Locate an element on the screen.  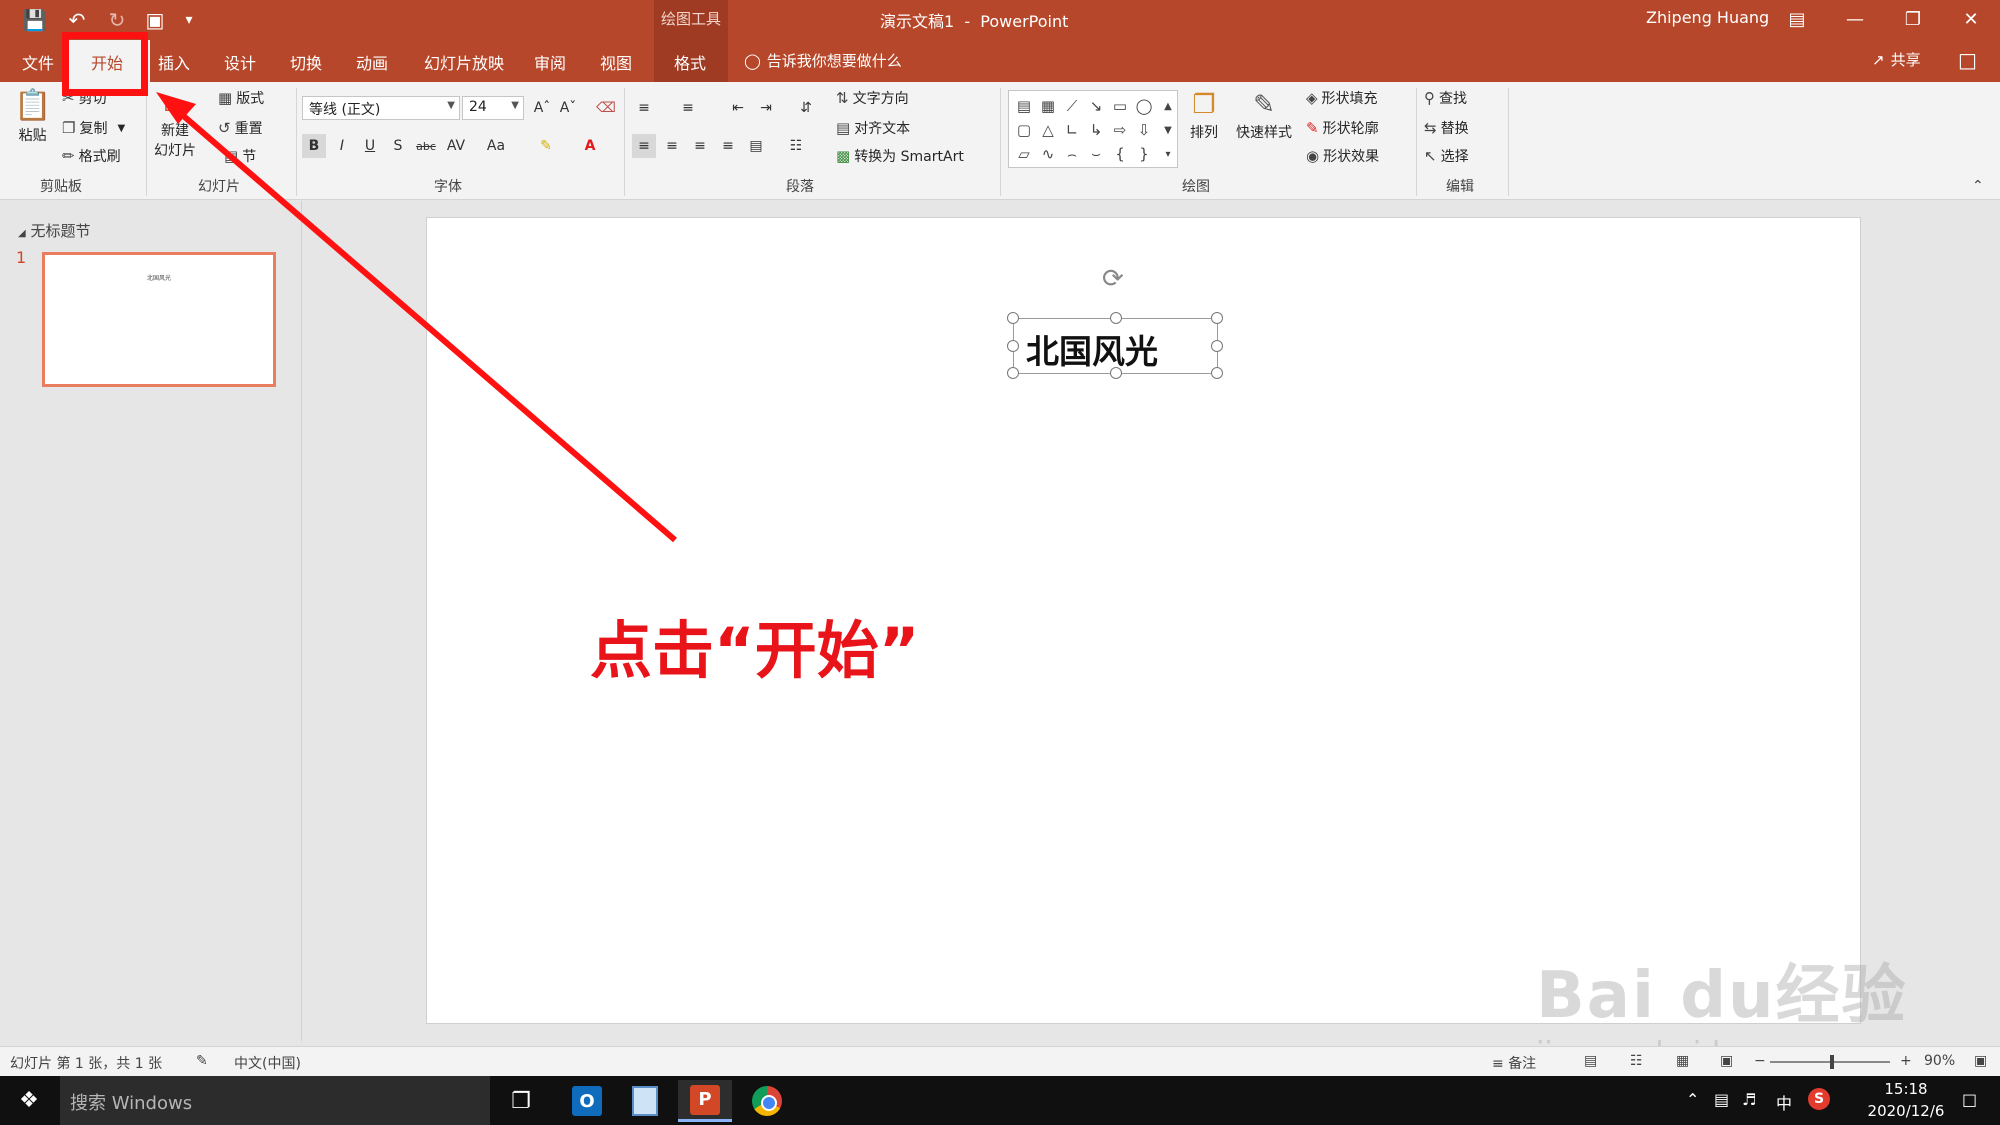
align-center-icon: ≡ is located at coordinates (672, 146).